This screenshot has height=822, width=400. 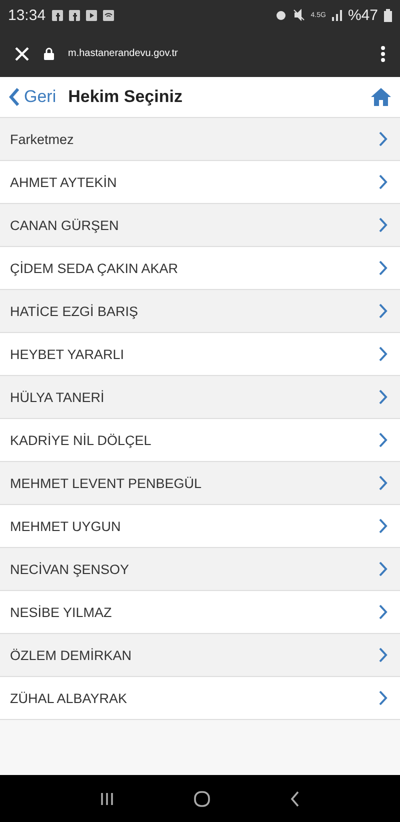 I want to click on doctor-row: NECİVAN ŞENSOY, so click(x=200, y=569).